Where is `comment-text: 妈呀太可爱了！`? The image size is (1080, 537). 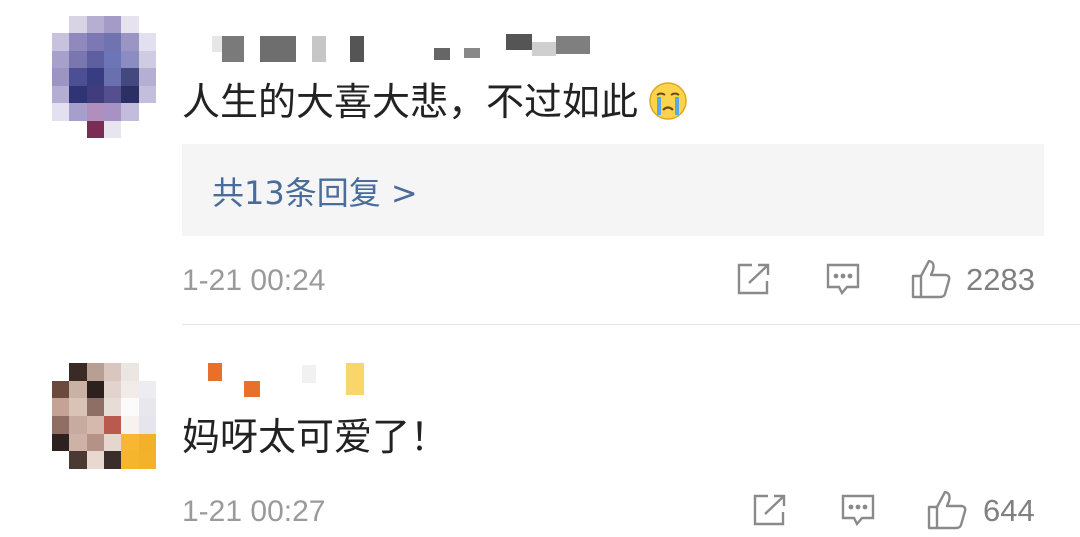
comment-text: 妈呀太可爱了！ is located at coordinates (315, 437).